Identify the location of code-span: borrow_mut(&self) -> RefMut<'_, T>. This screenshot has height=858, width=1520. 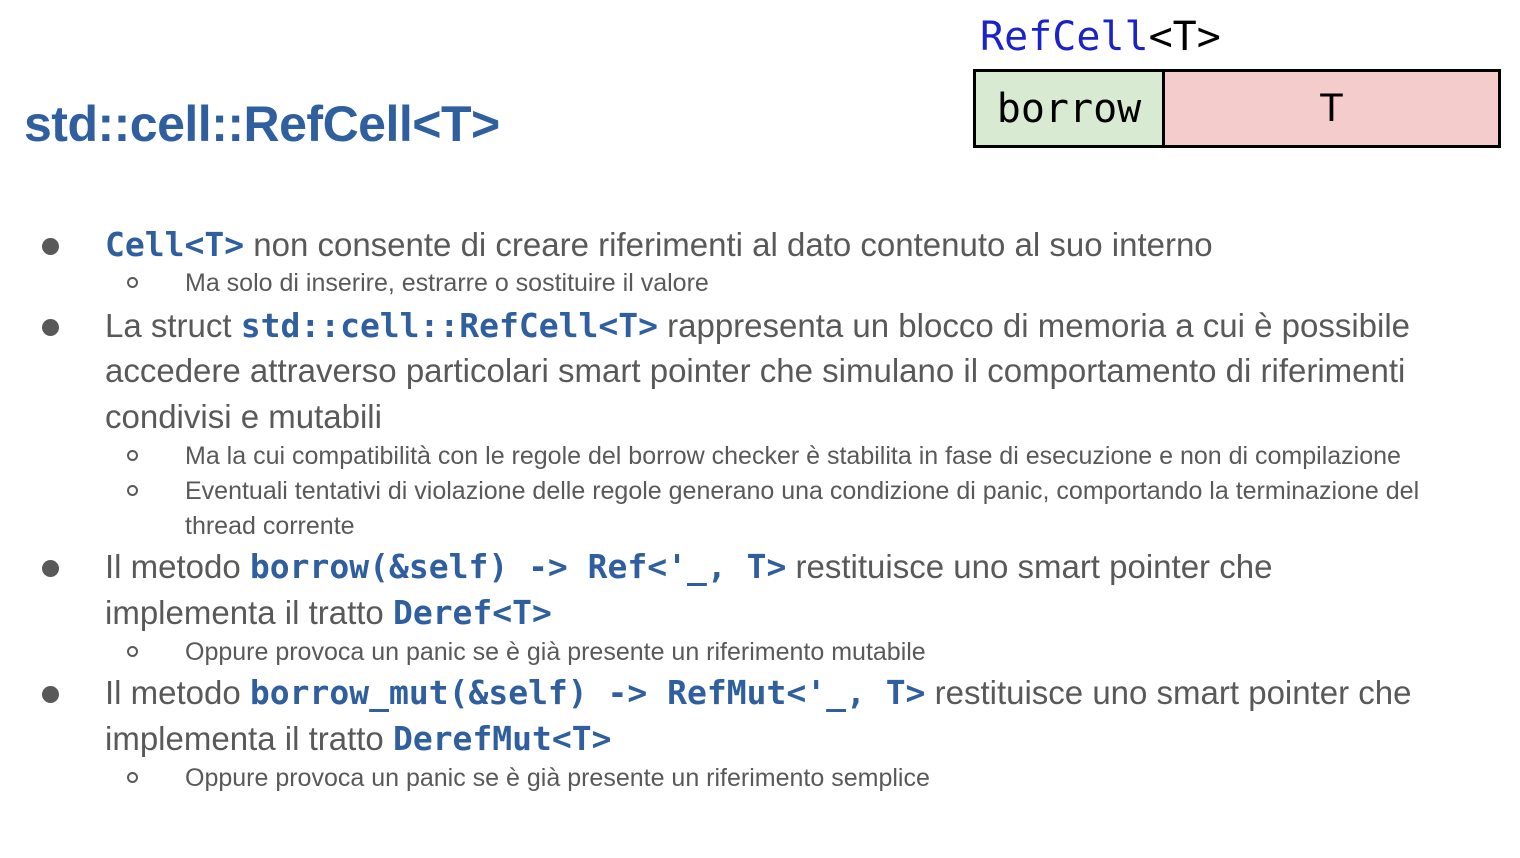
(587, 692).